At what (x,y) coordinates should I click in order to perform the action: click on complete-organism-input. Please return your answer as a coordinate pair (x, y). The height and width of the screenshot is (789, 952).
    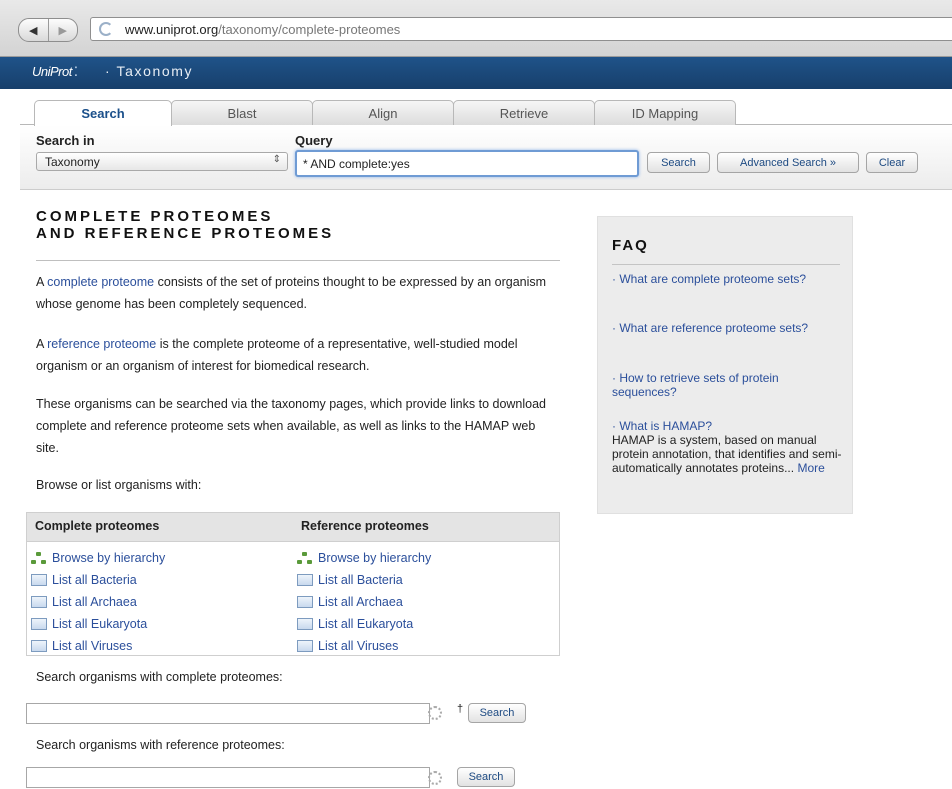
    Looking at the image, I should click on (228, 713).